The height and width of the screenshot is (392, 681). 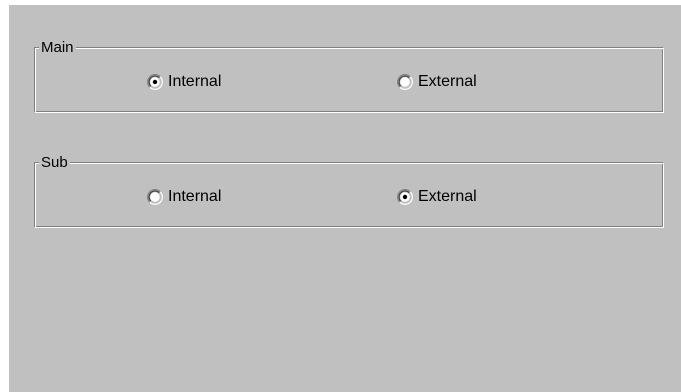 I want to click on sub-external-radio: External, so click(x=437, y=197).